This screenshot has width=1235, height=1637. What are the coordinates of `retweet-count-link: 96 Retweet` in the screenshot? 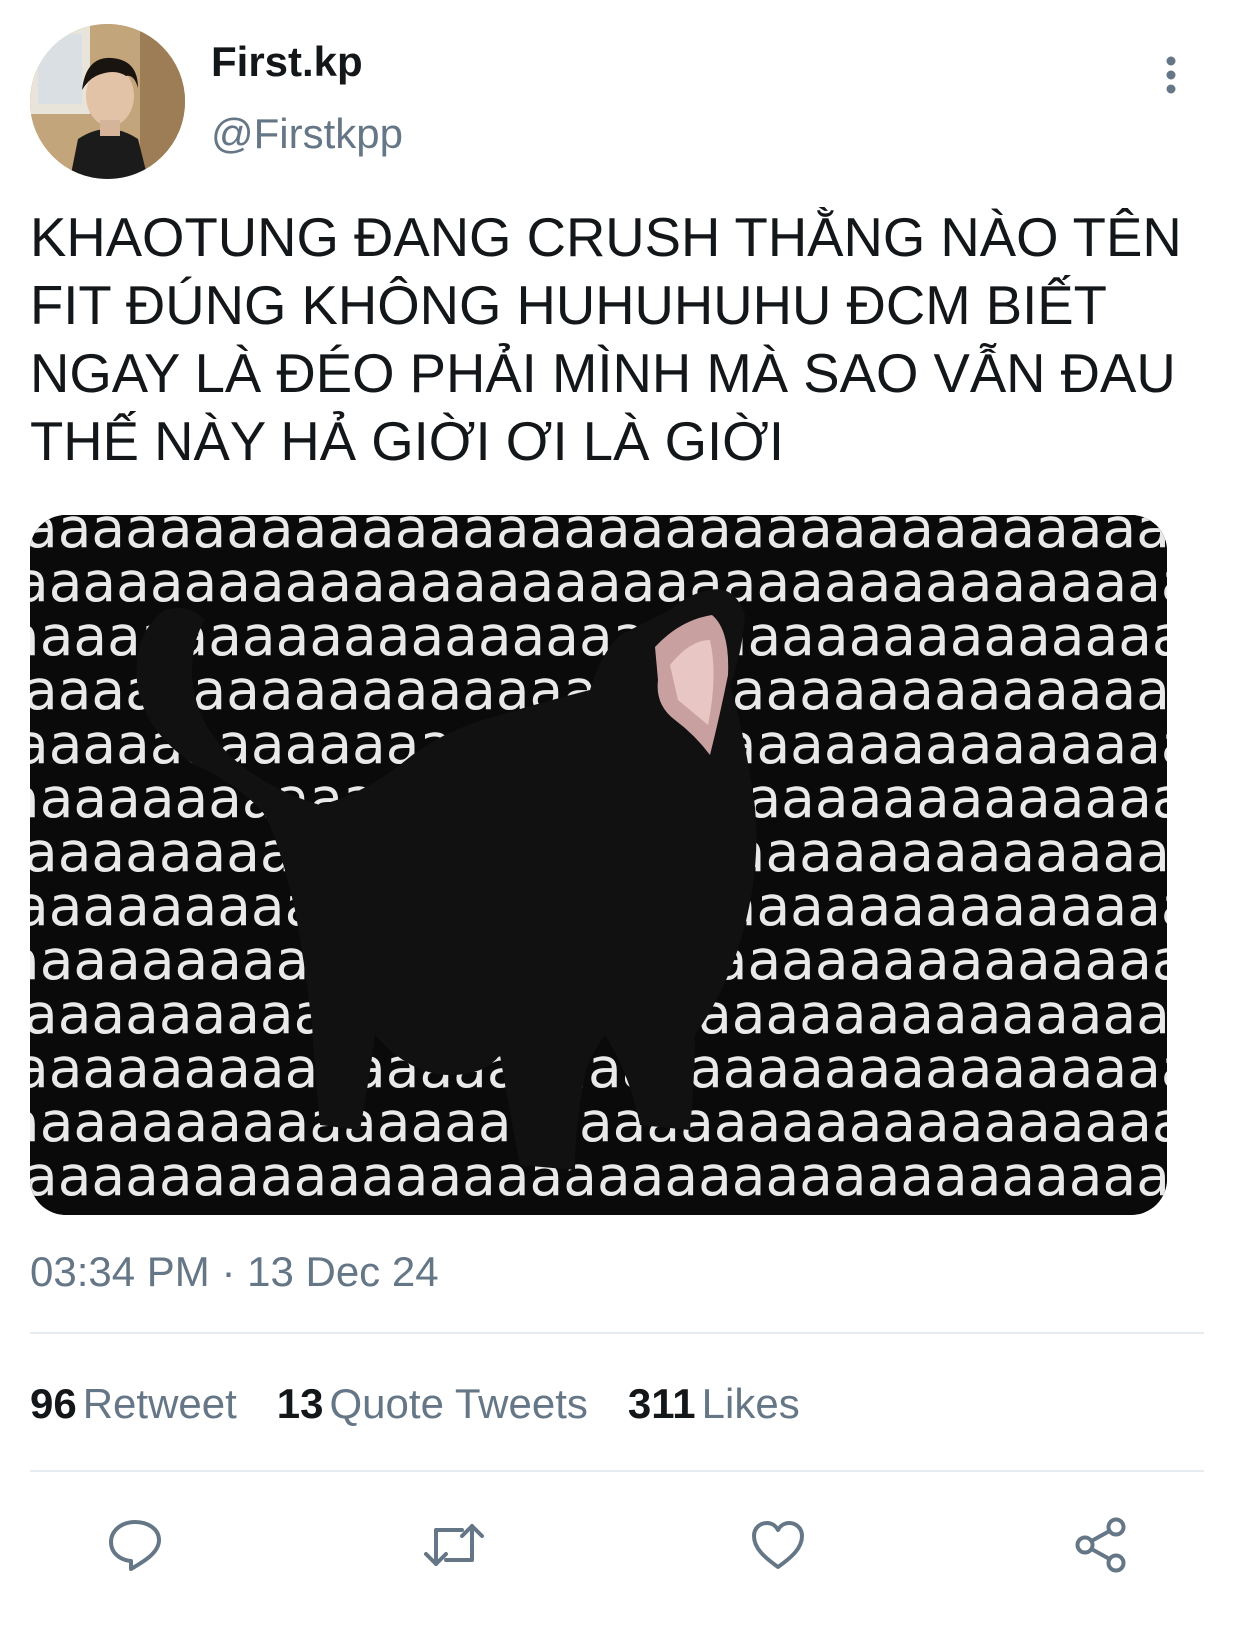 It's located at (133, 1404).